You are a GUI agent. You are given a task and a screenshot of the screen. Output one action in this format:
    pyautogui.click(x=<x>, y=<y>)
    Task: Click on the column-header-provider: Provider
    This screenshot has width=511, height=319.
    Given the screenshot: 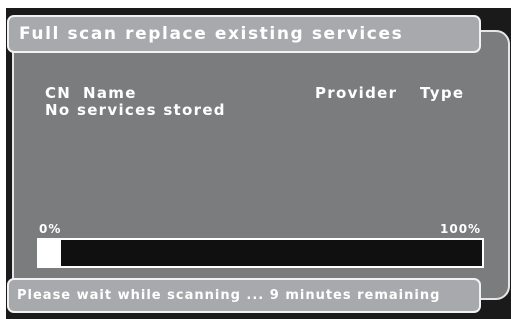 What is the action you would take?
    pyautogui.click(x=356, y=93)
    